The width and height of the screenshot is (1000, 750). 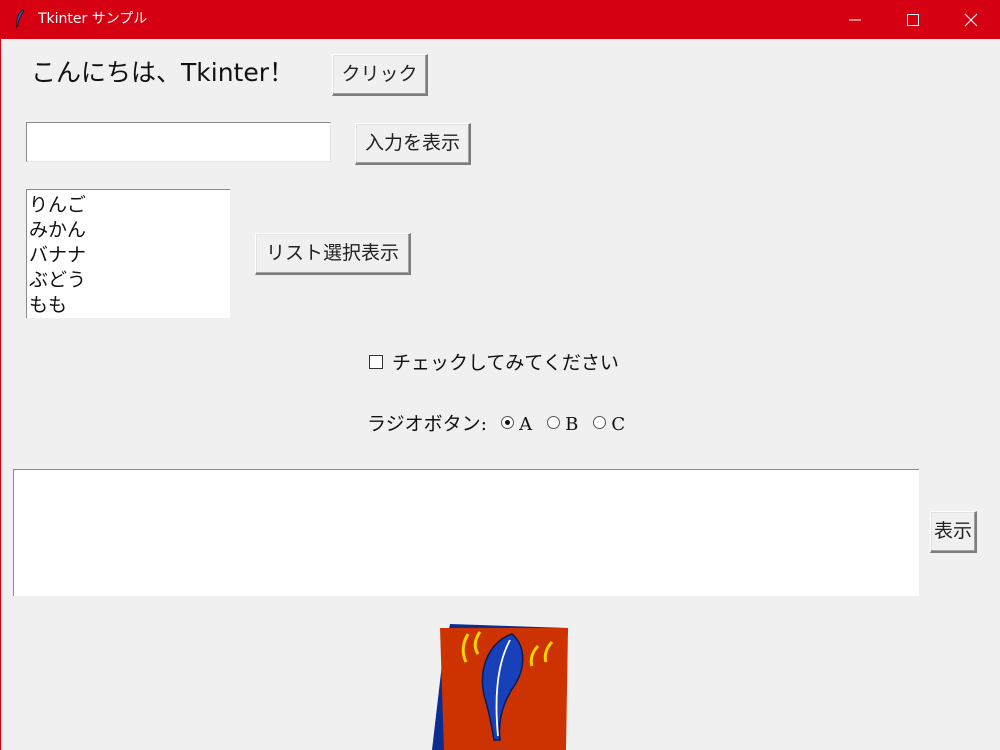 I want to click on list-item: ぶどう, so click(x=128, y=280).